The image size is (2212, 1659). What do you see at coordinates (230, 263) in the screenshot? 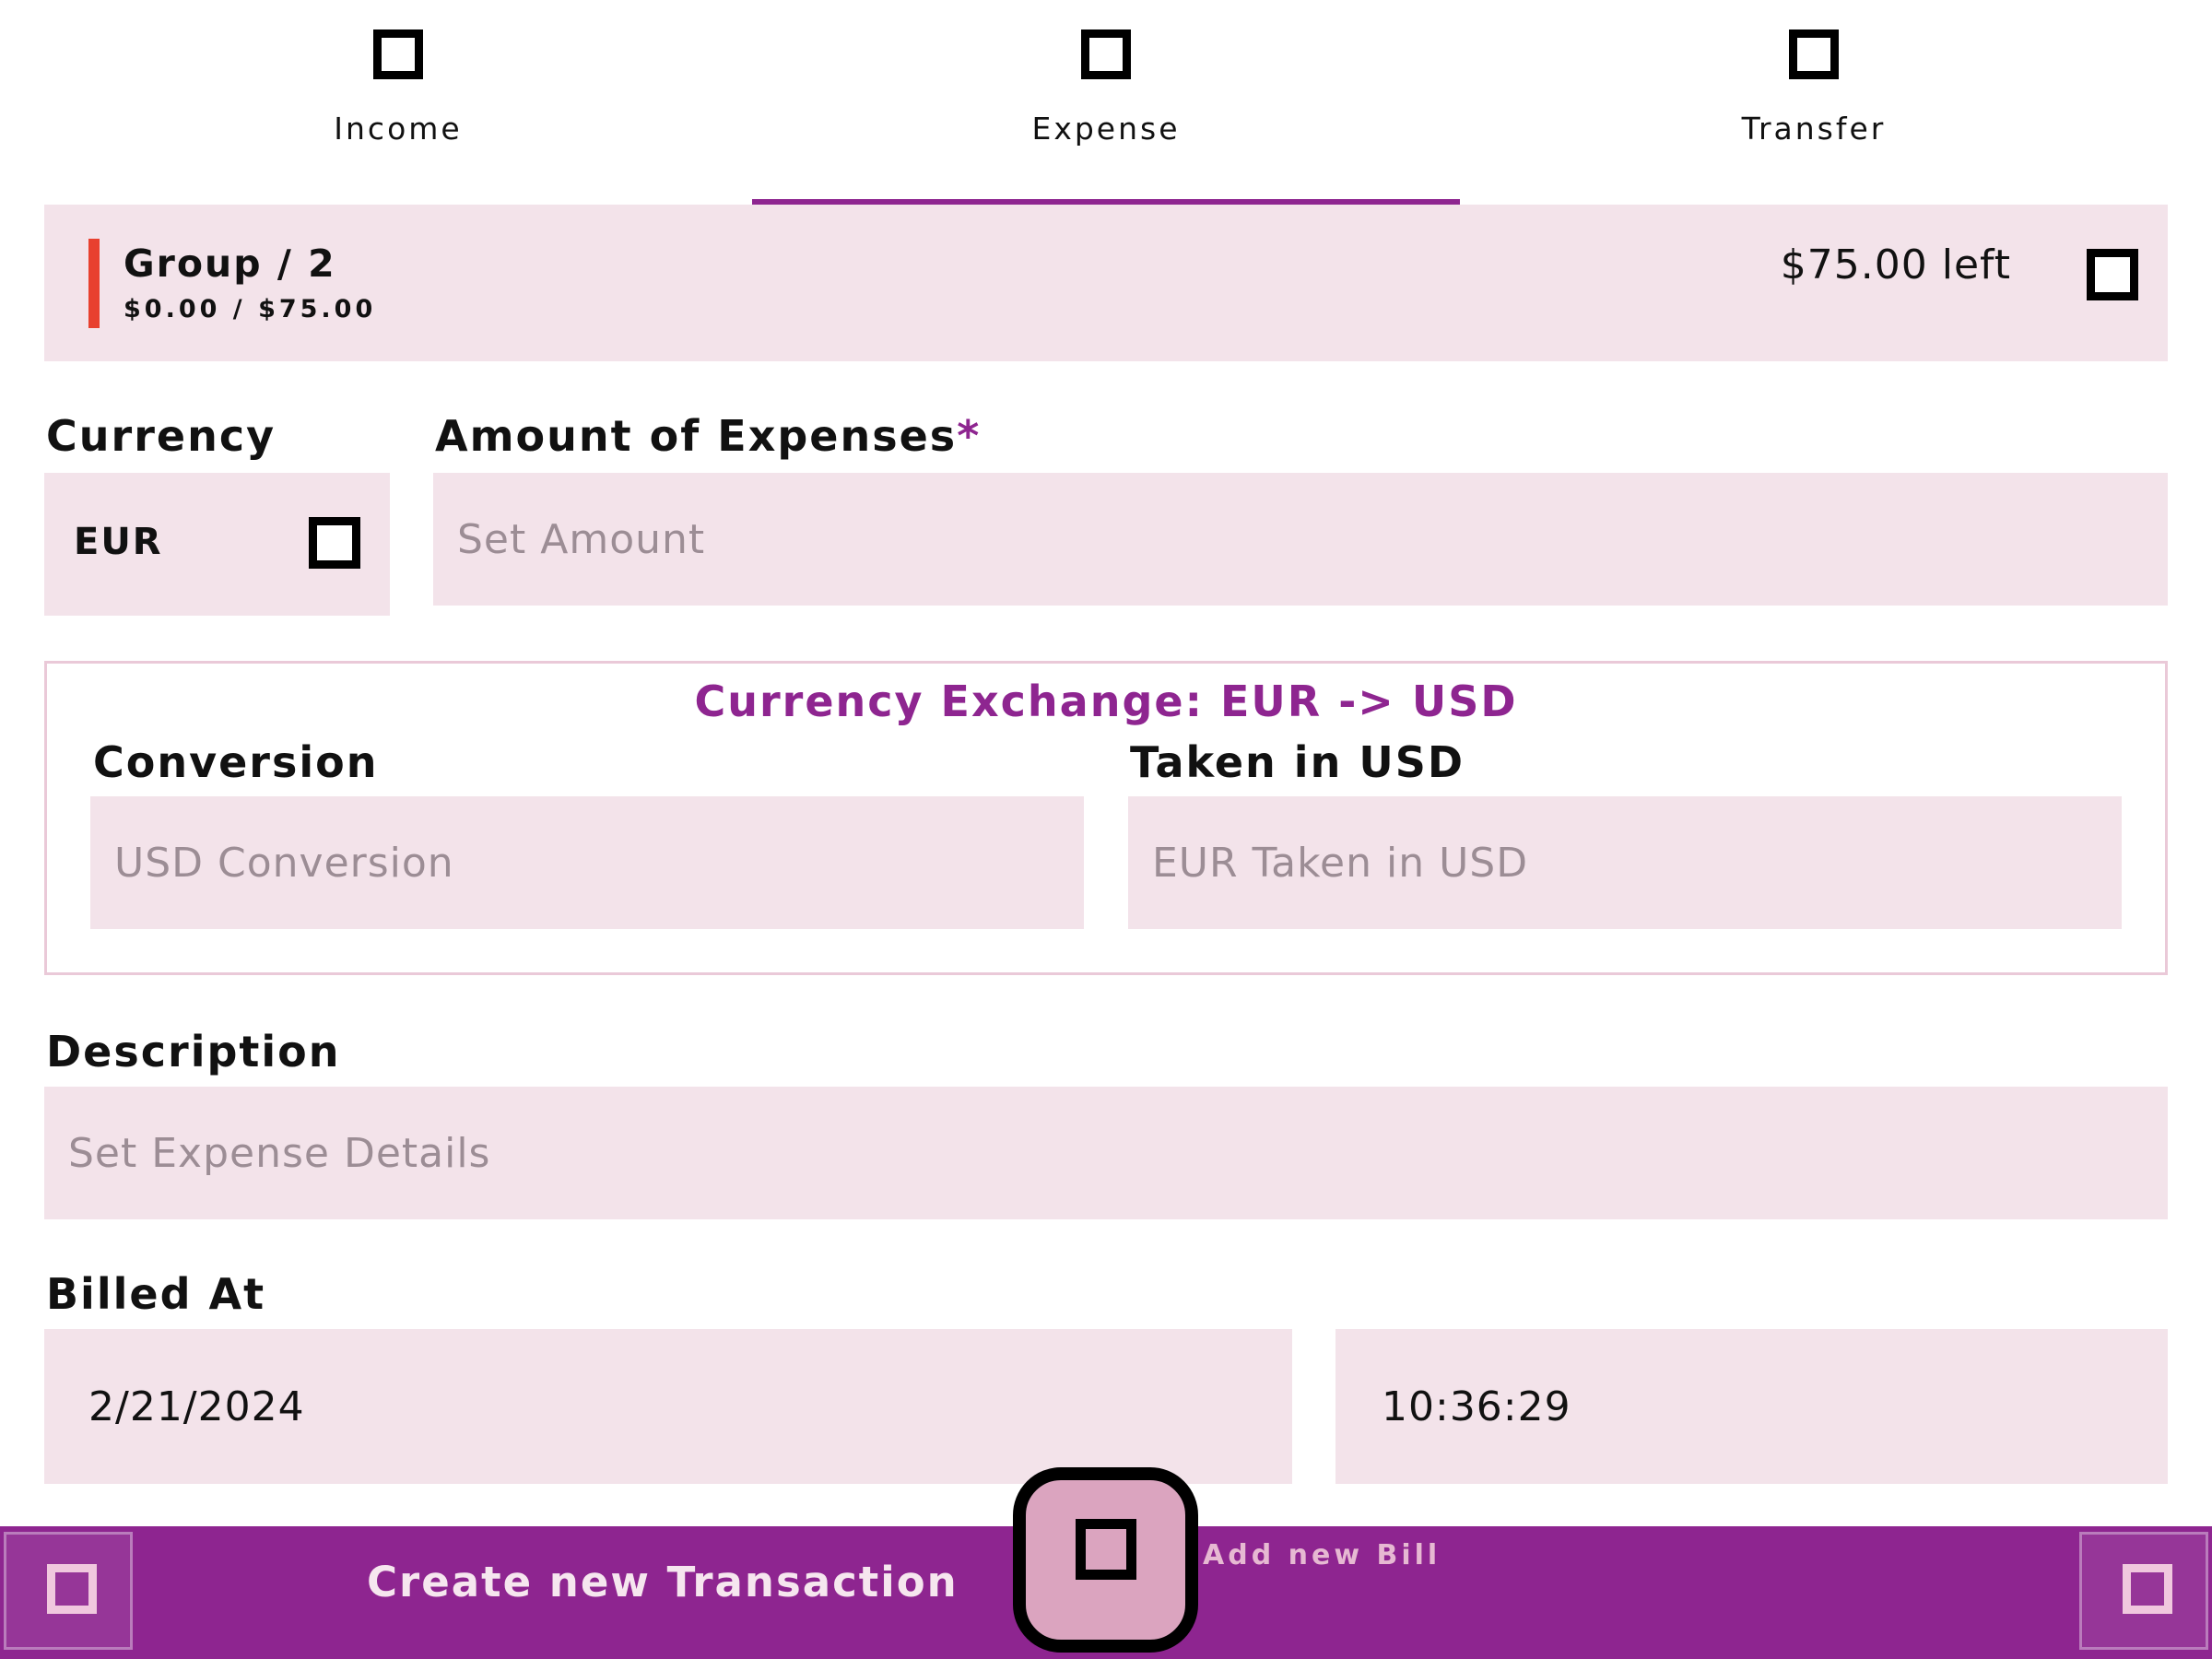
I see `budget-group-name: Group / 2` at bounding box center [230, 263].